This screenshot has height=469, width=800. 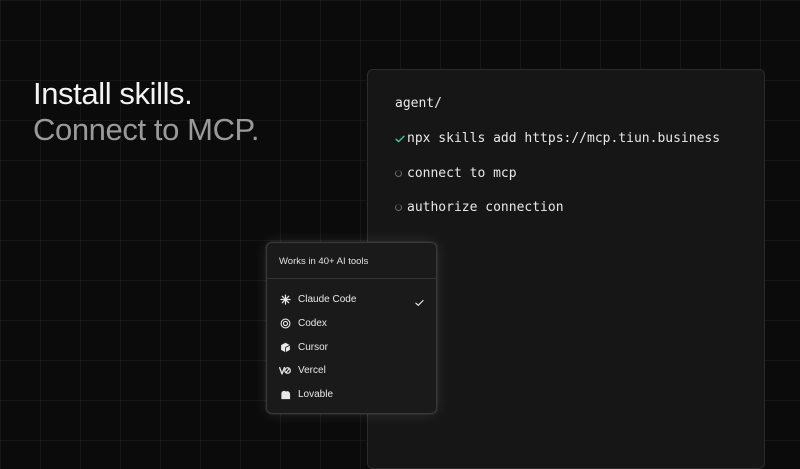 I want to click on check-icon, so click(x=401, y=139).